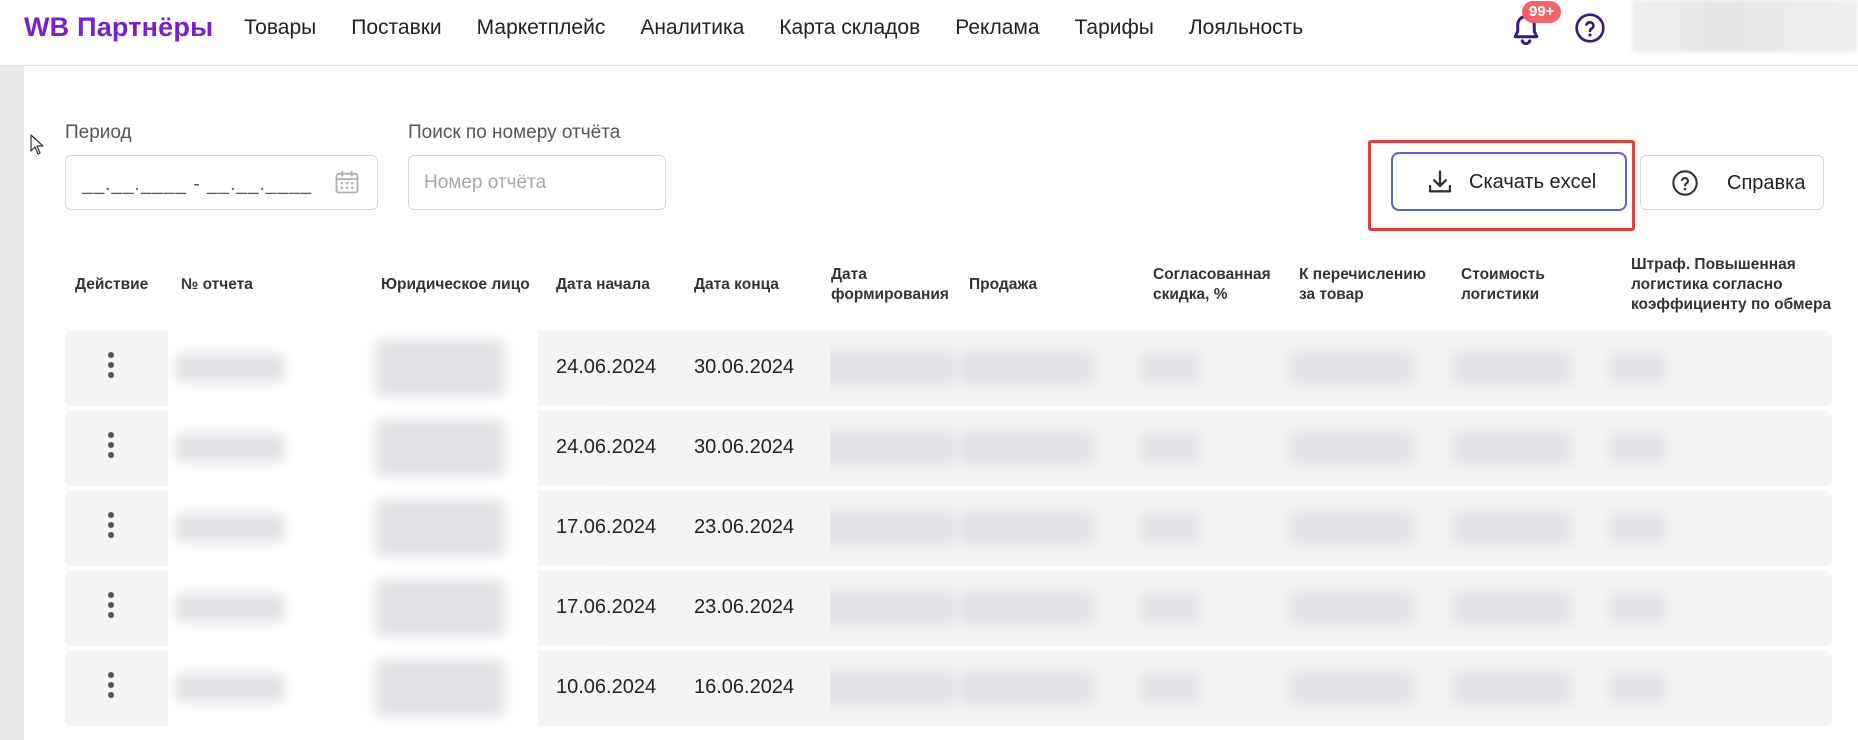 The image size is (1858, 740). I want to click on nav-item-advertising: Реклама, so click(997, 28).